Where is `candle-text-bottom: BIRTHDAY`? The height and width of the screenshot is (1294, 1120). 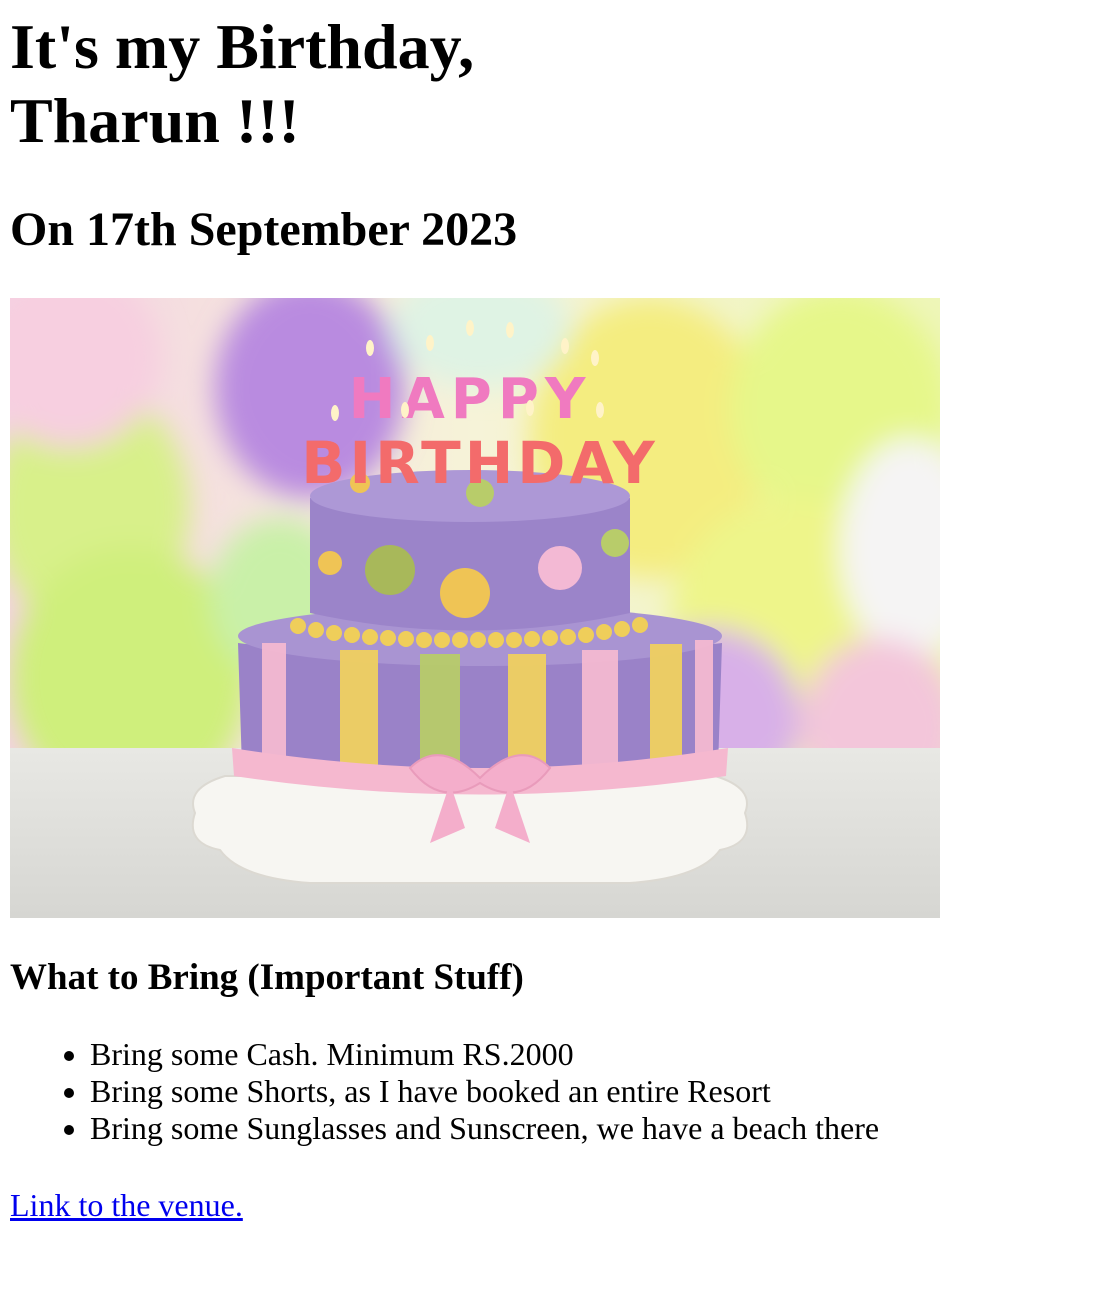 candle-text-bottom: BIRTHDAY is located at coordinates (479, 463).